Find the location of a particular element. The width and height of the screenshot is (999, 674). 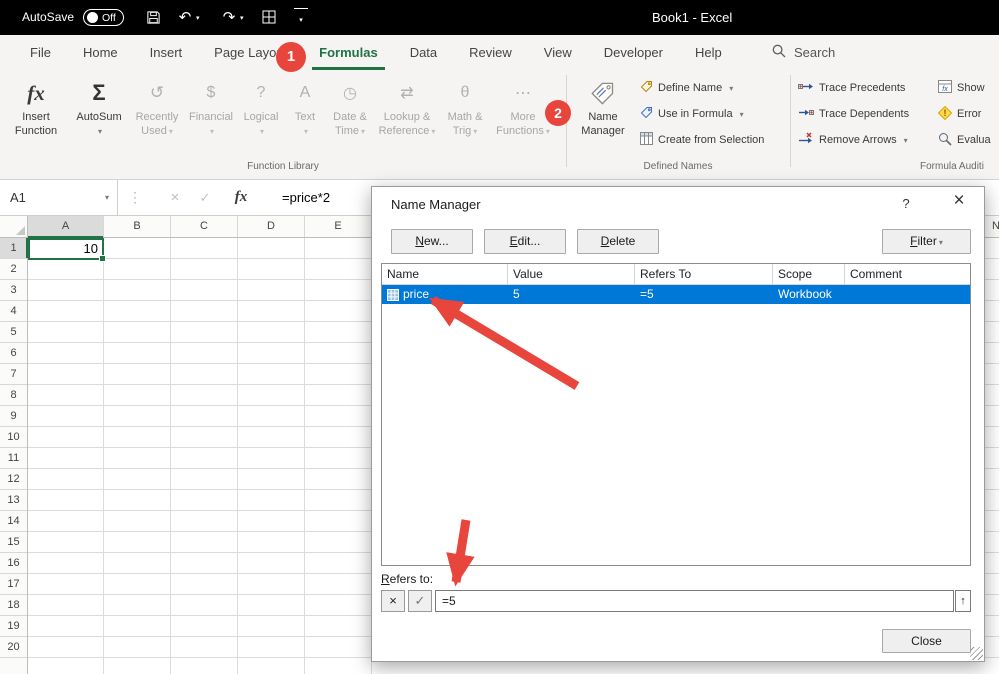

row-header-8: 8 is located at coordinates (13, 395).